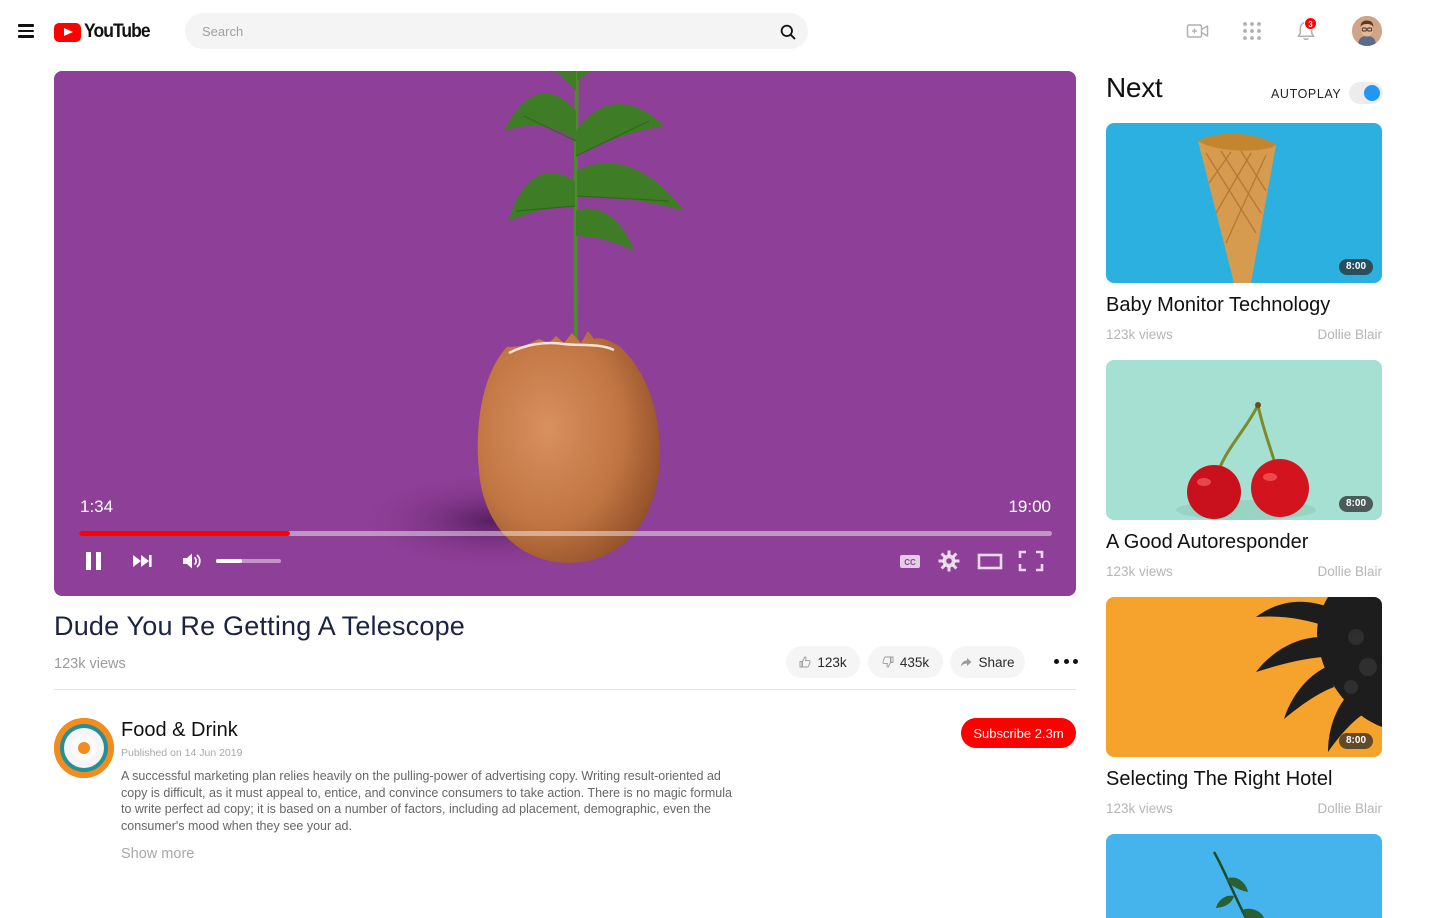 Image resolution: width=1444 pixels, height=918 pixels. What do you see at coordinates (248, 561) in the screenshot?
I see `volume-slider` at bounding box center [248, 561].